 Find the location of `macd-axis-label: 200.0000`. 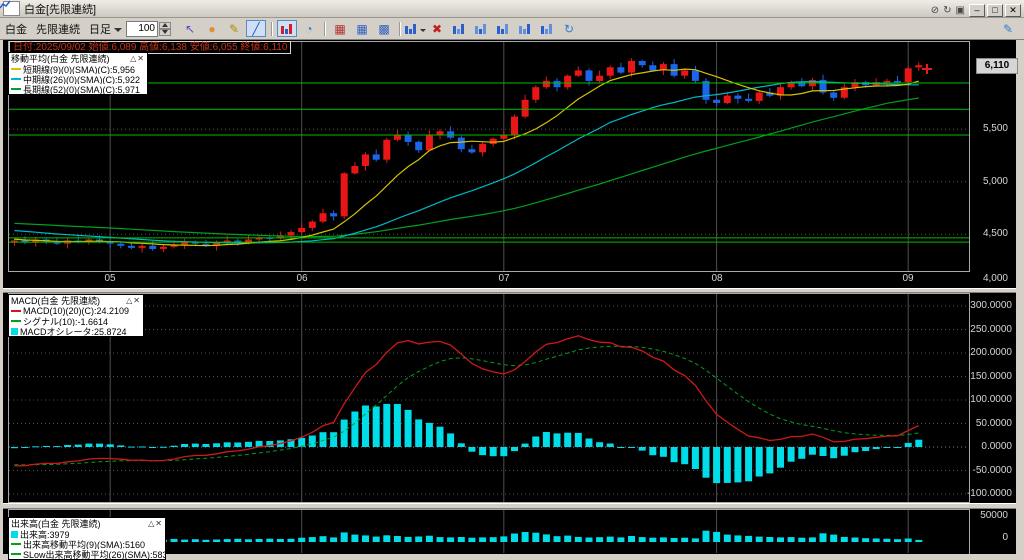

macd-axis-label: 200.0000 is located at coordinates (991, 352).